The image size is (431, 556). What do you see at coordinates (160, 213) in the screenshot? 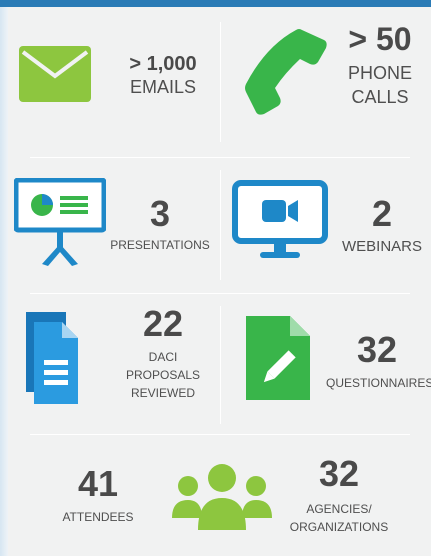
I see `presentations-value: 3` at bounding box center [160, 213].